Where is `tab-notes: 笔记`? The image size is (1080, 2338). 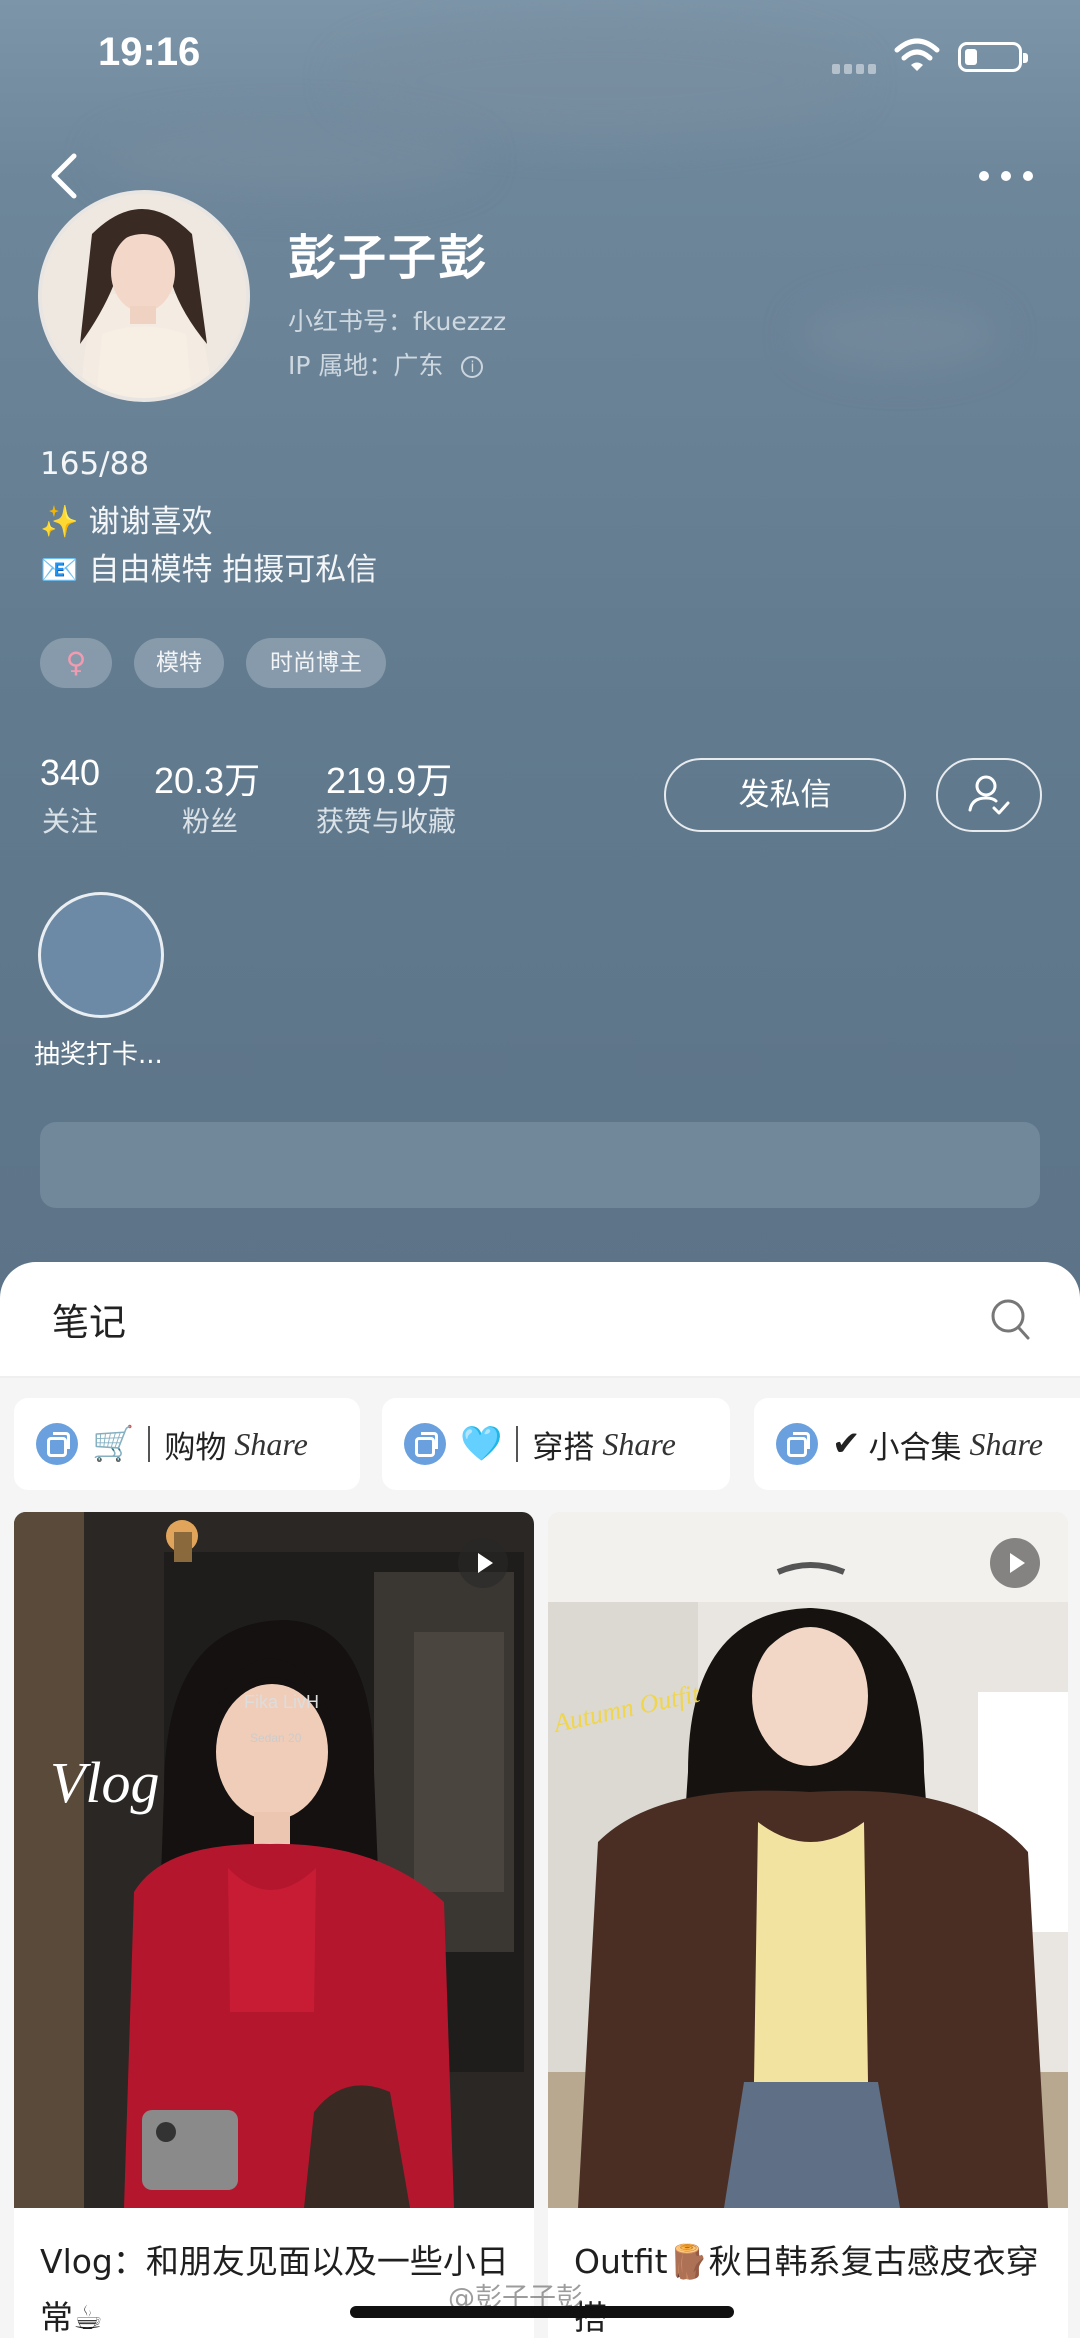 tab-notes: 笔记 is located at coordinates (89, 1319).